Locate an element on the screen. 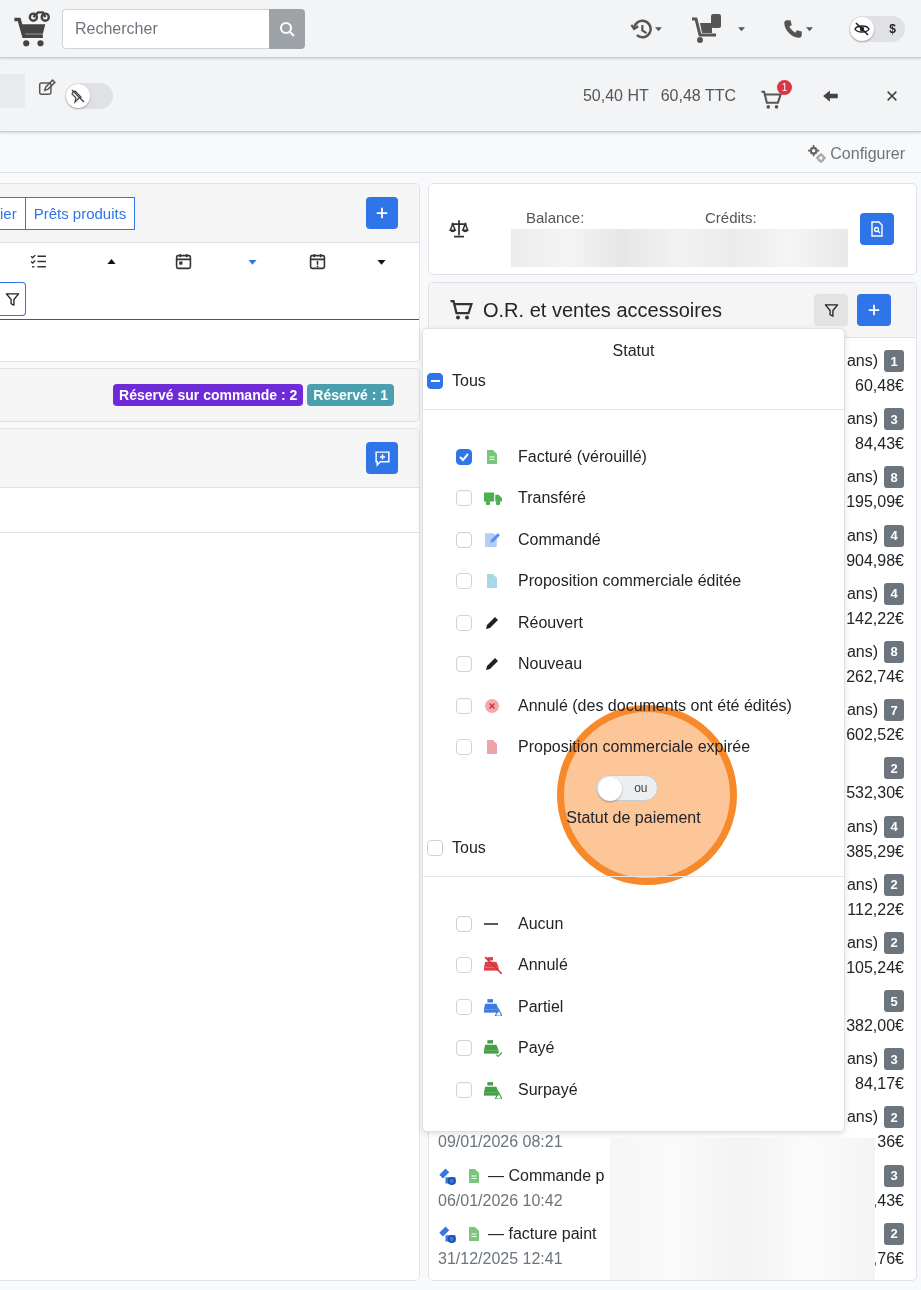 The width and height of the screenshot is (921, 1290). invoice-file-icon is located at coordinates (492, 456).